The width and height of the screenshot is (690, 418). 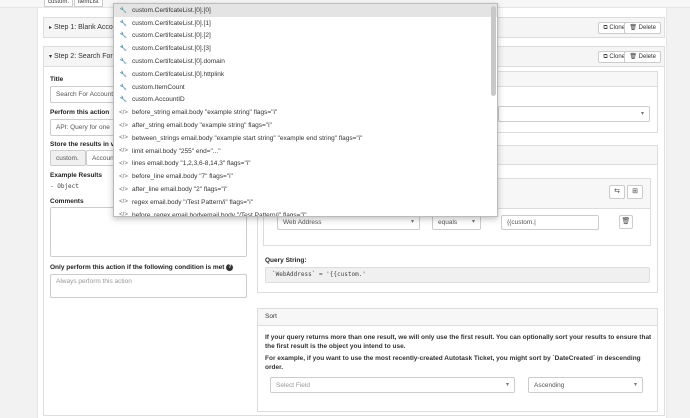 What do you see at coordinates (271, 316) in the screenshot?
I see `sort-title: Sort` at bounding box center [271, 316].